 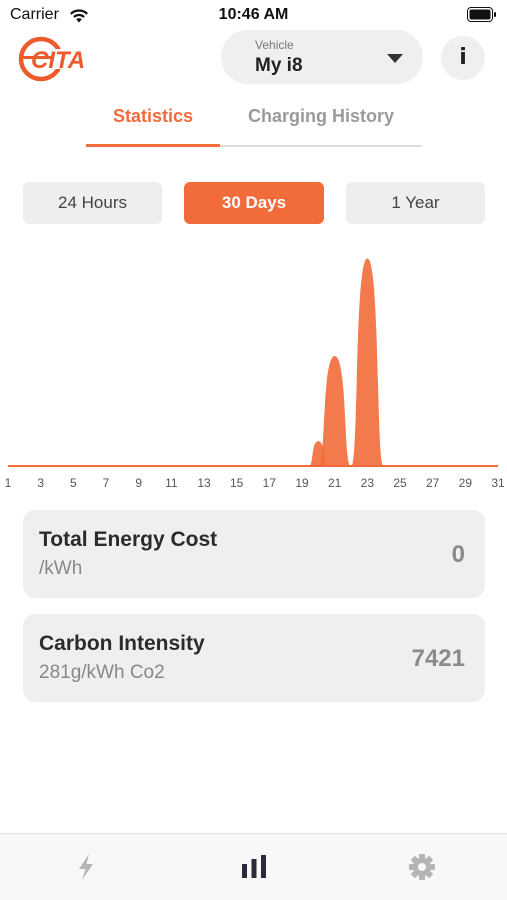 What do you see at coordinates (171, 483) in the screenshot?
I see `x-tick-label: 11` at bounding box center [171, 483].